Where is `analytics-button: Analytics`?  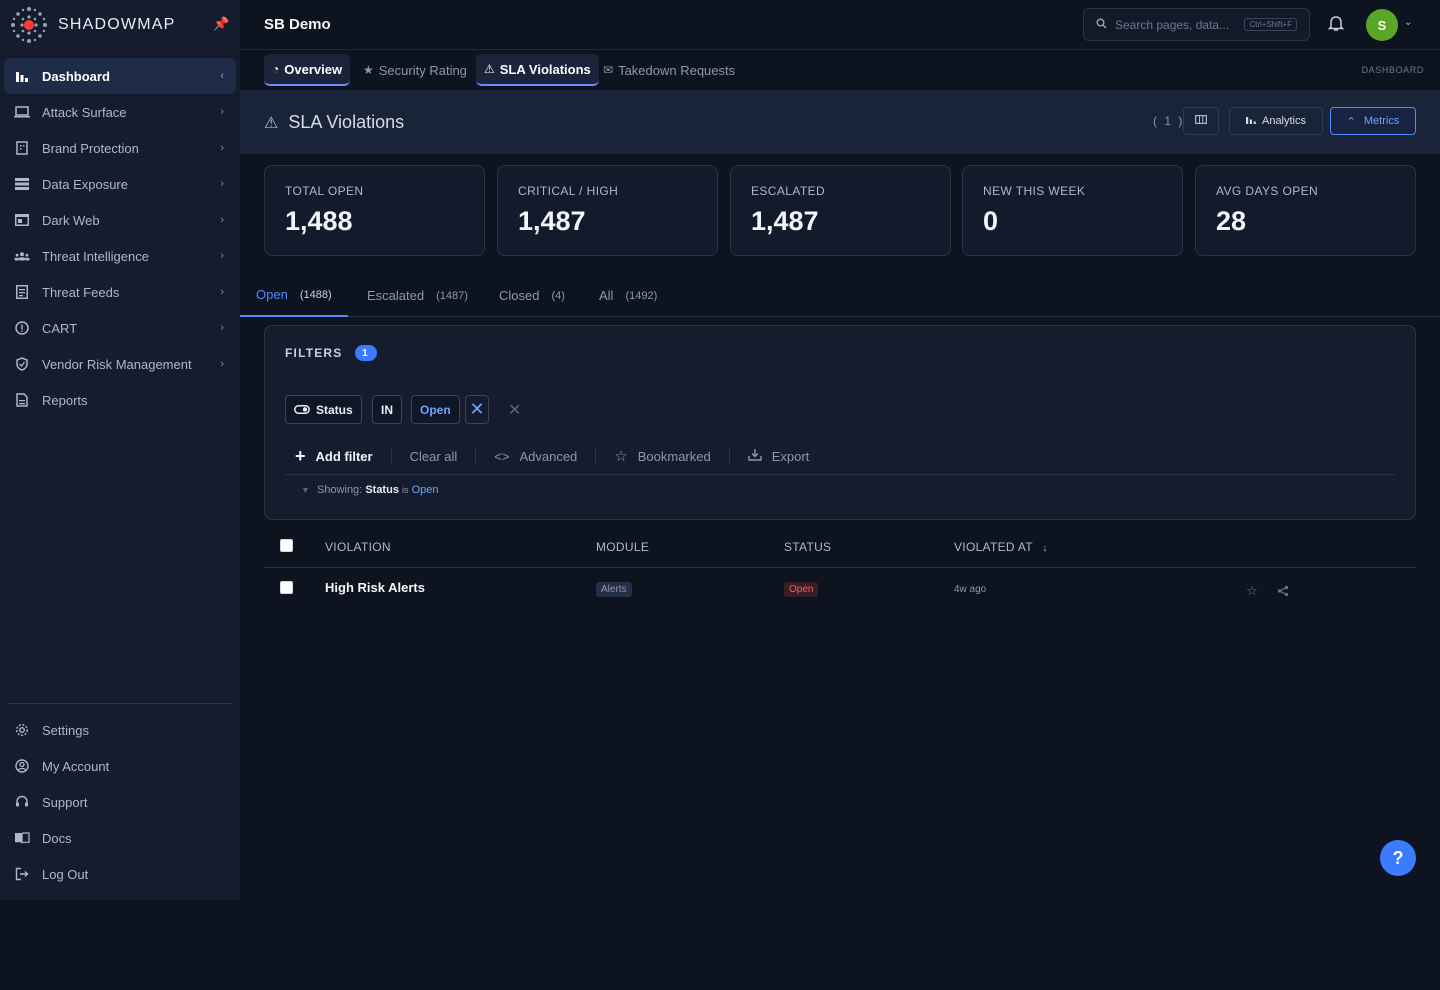 analytics-button: Analytics is located at coordinates (1276, 121).